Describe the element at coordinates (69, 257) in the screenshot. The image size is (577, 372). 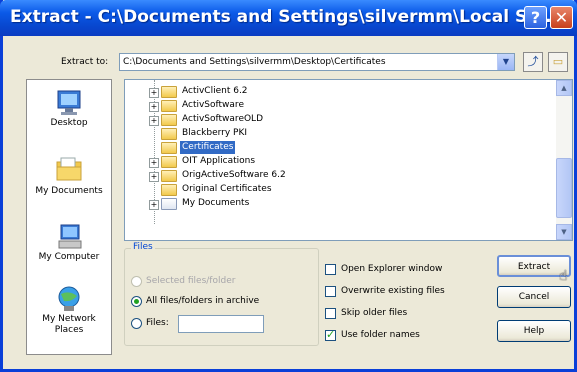
I see `place-label: My Computer` at that location.